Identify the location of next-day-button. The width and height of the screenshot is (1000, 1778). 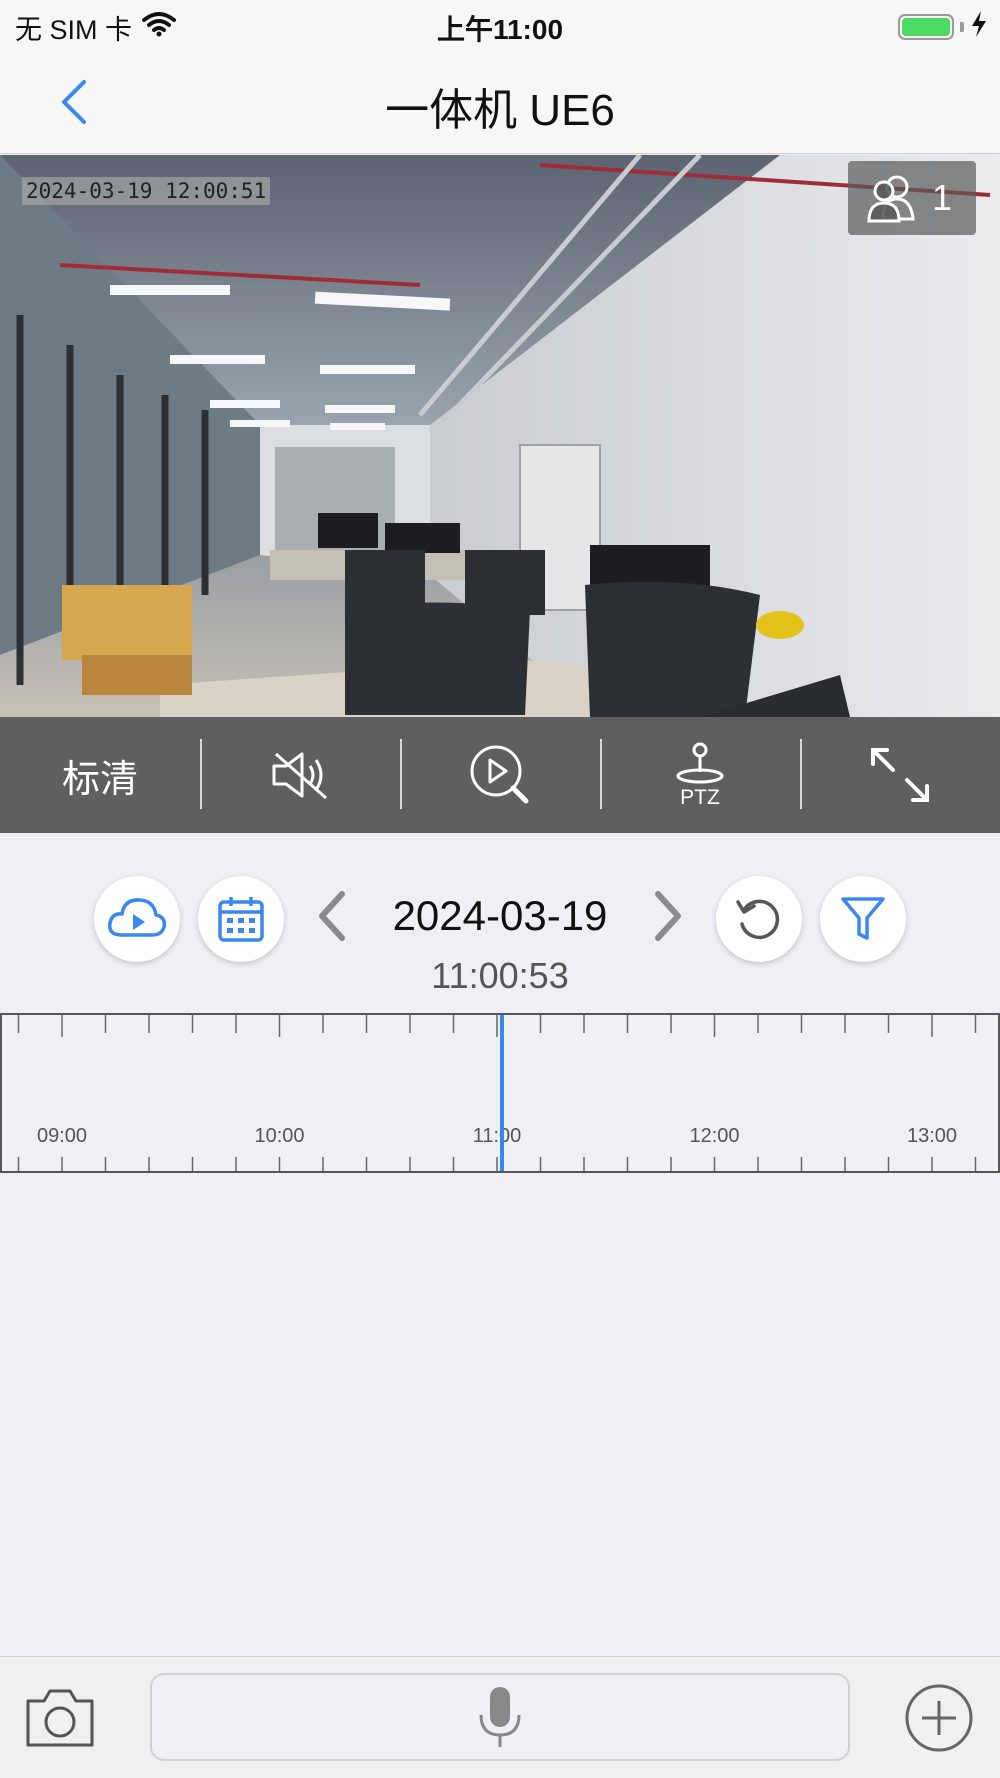
(668, 916).